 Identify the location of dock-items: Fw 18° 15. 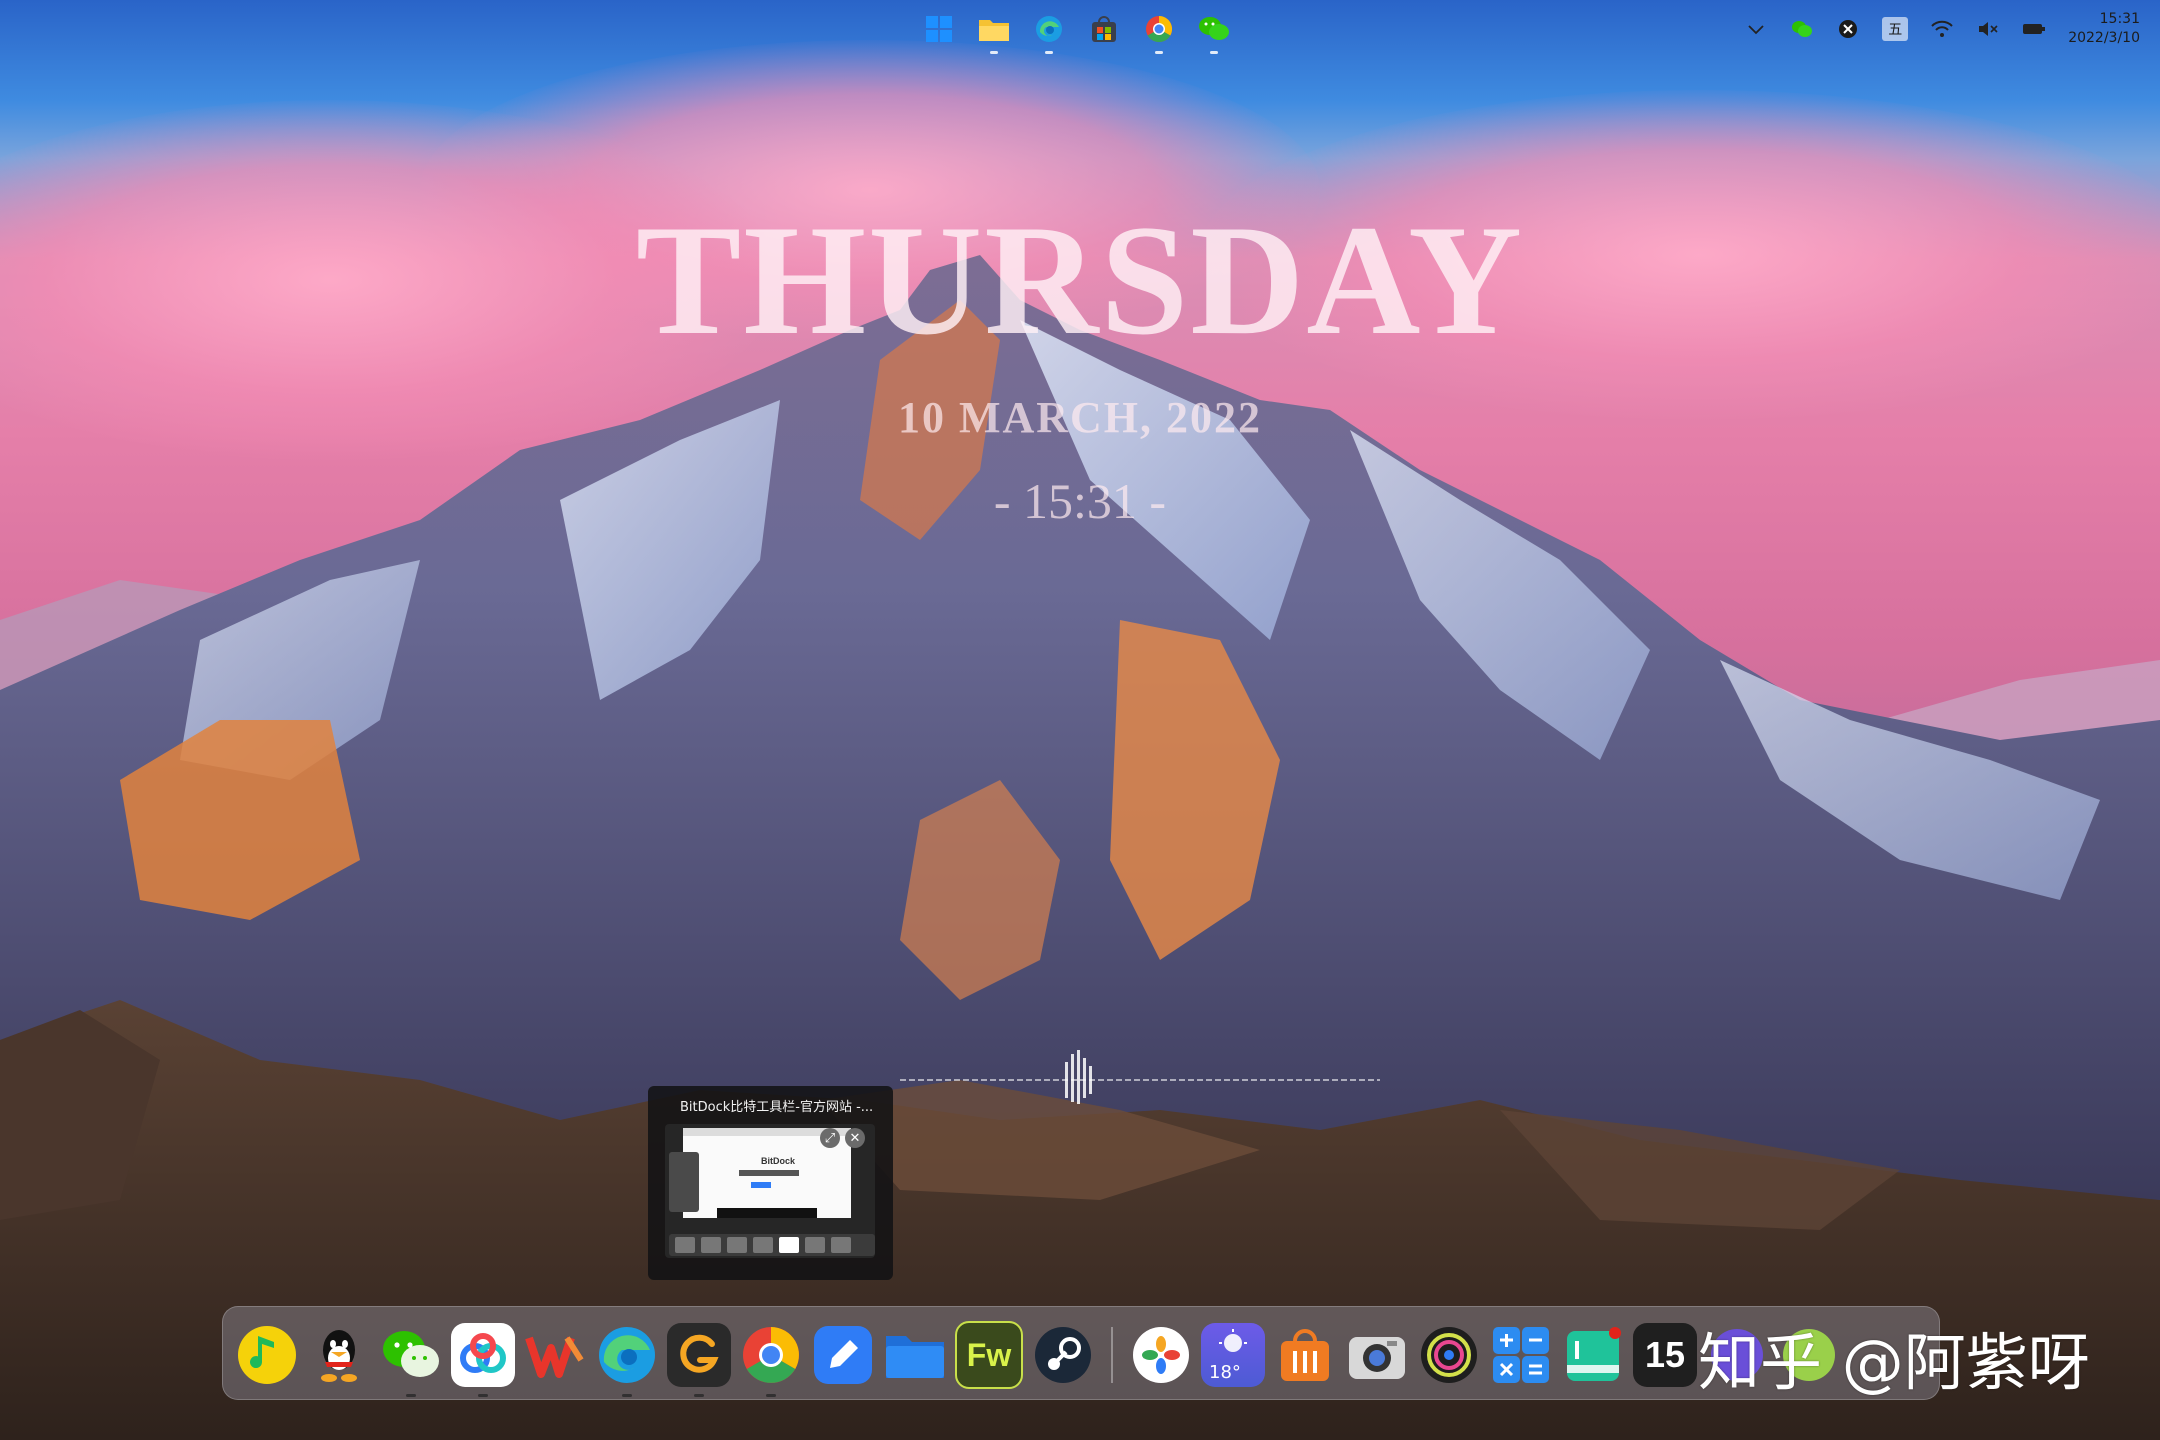
(1038, 1359).